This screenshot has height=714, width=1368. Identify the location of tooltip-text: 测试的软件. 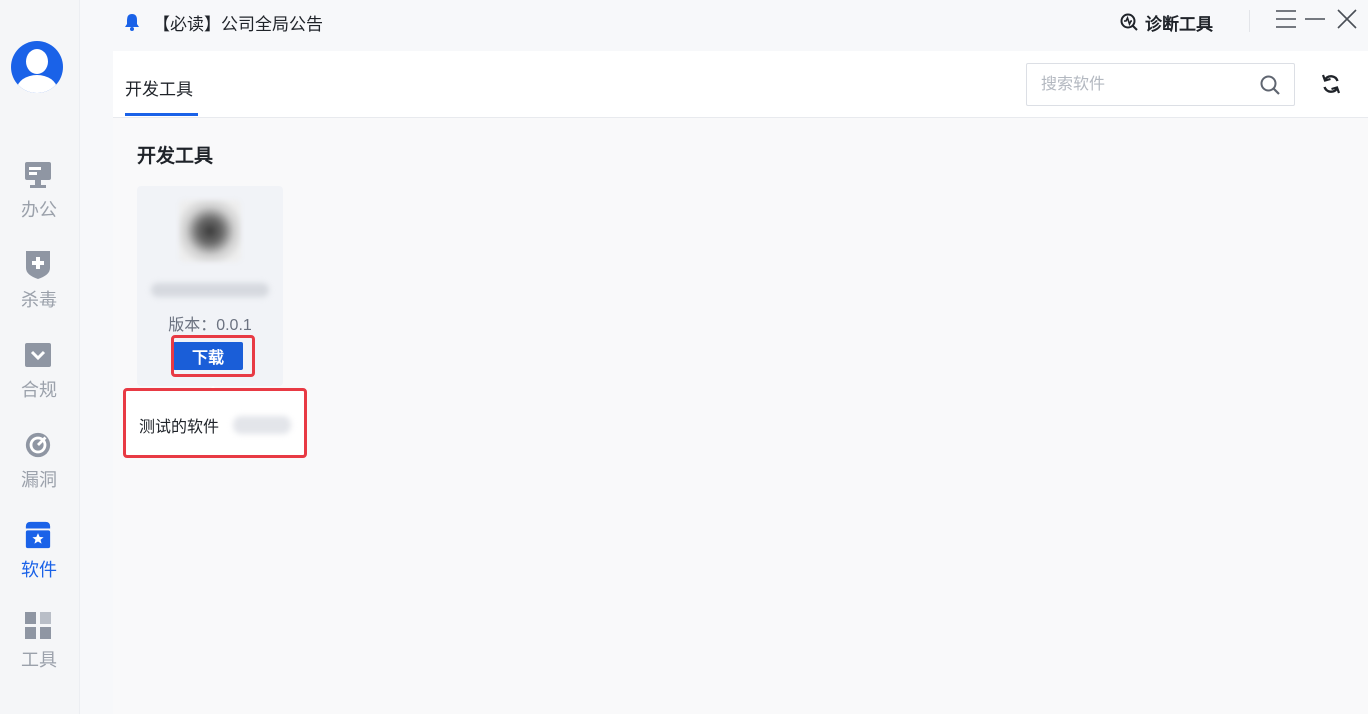
(179, 427).